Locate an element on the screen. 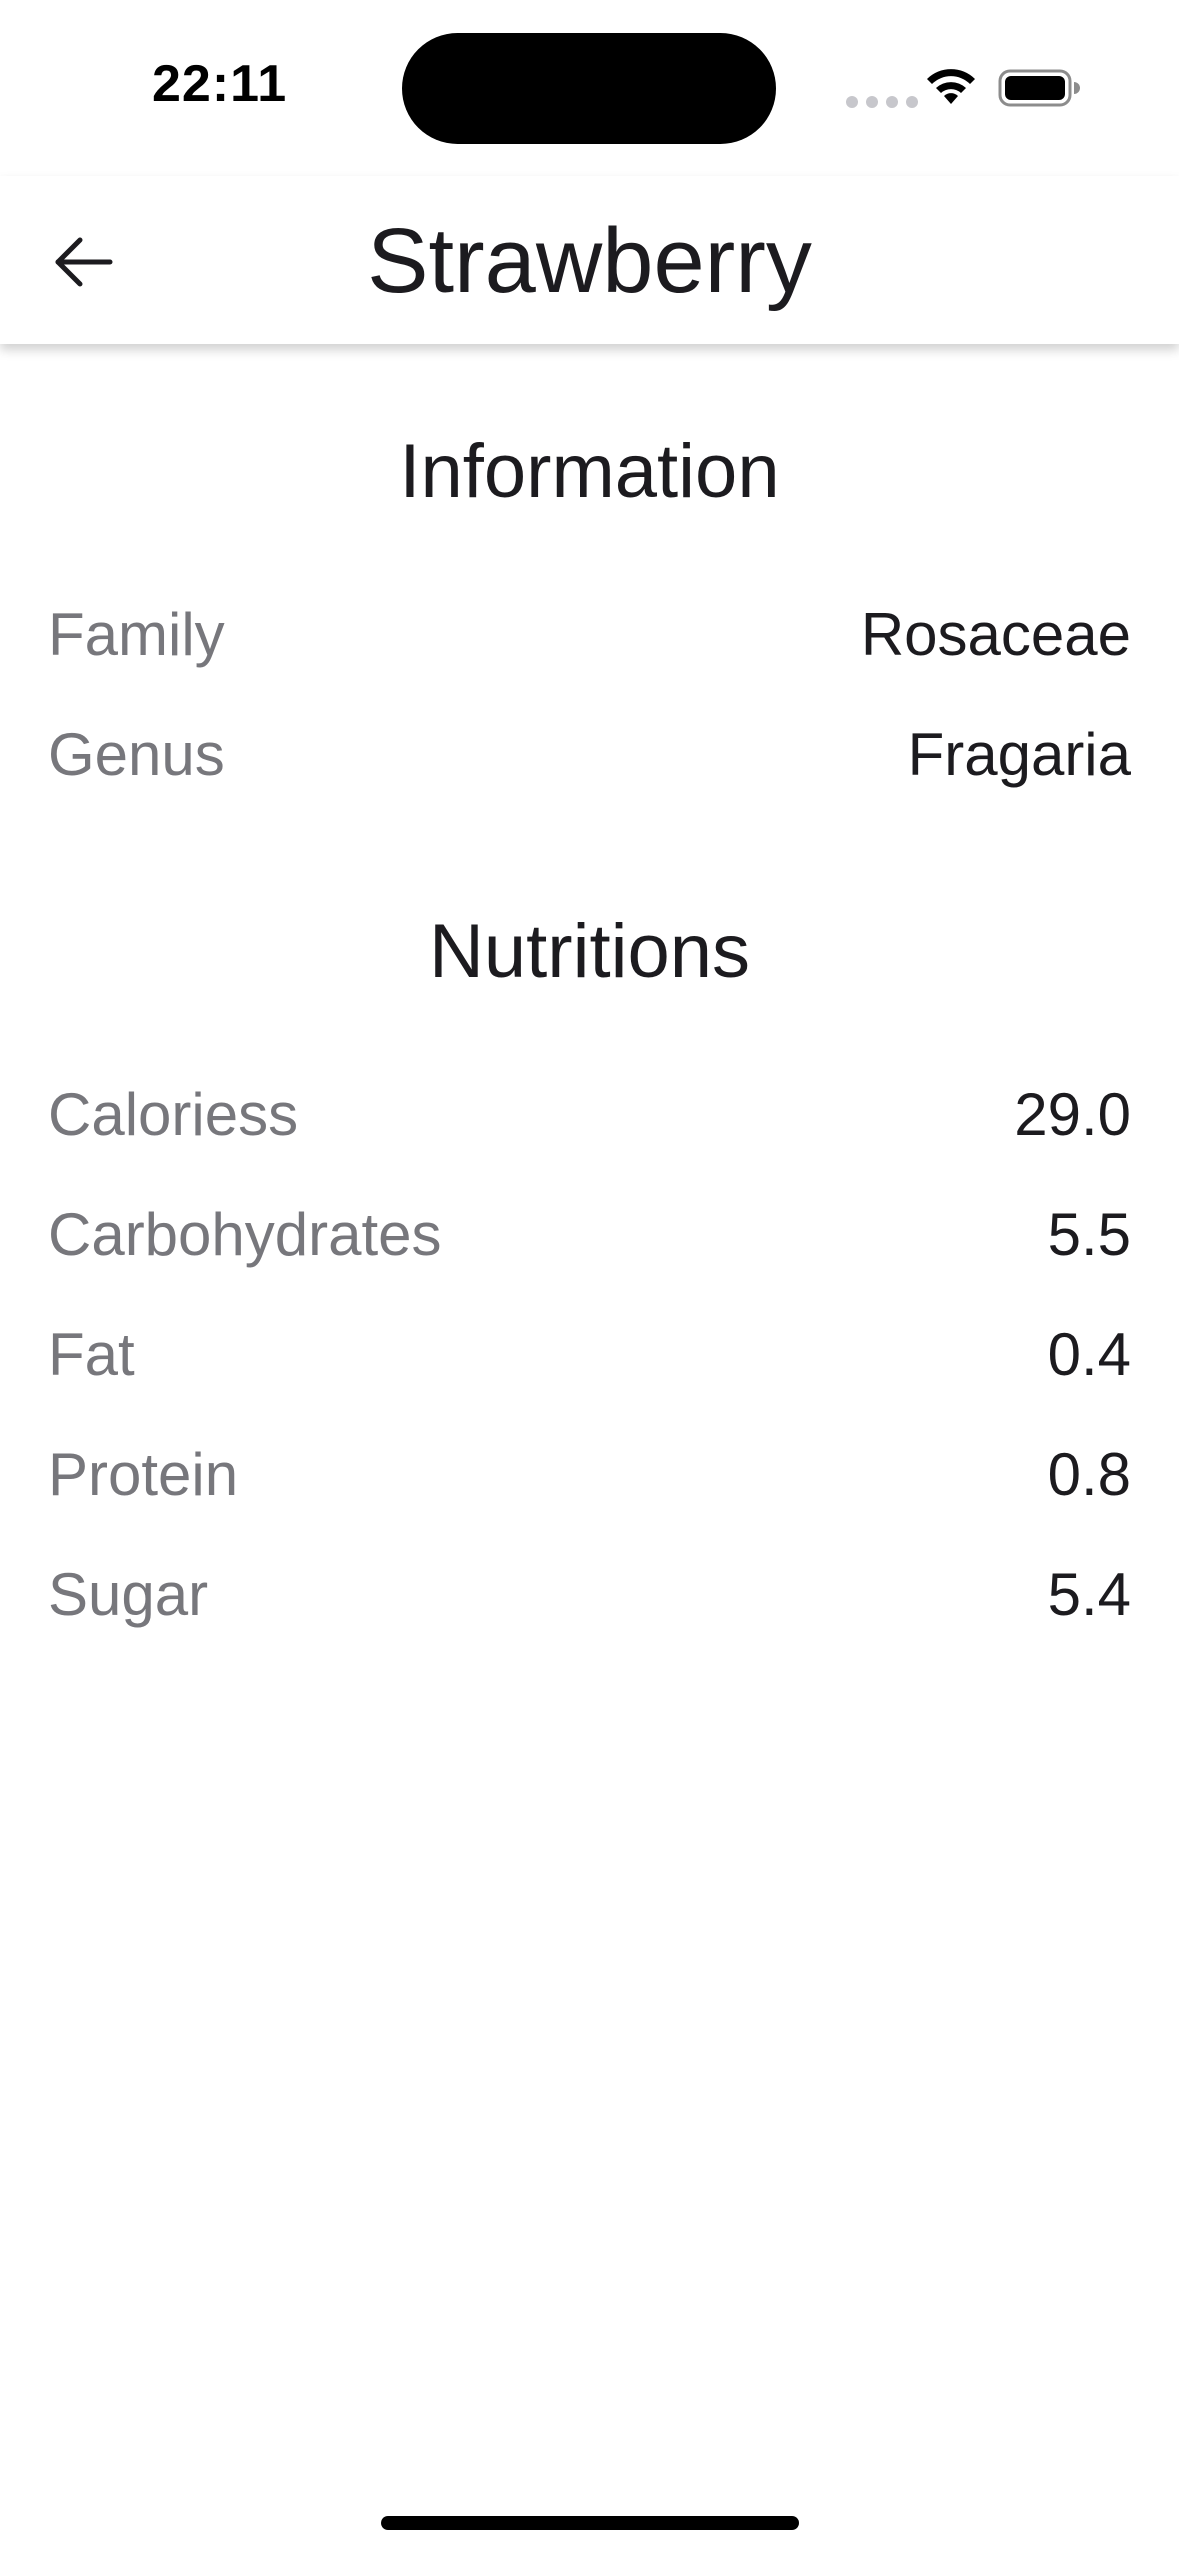  info-row-family: Family Rosaceae is located at coordinates (589, 634).